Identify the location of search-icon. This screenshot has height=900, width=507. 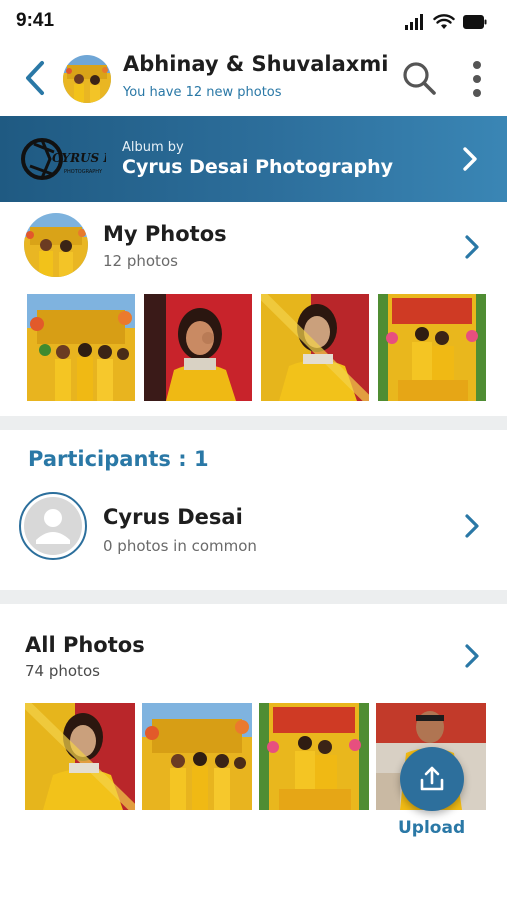
(419, 78).